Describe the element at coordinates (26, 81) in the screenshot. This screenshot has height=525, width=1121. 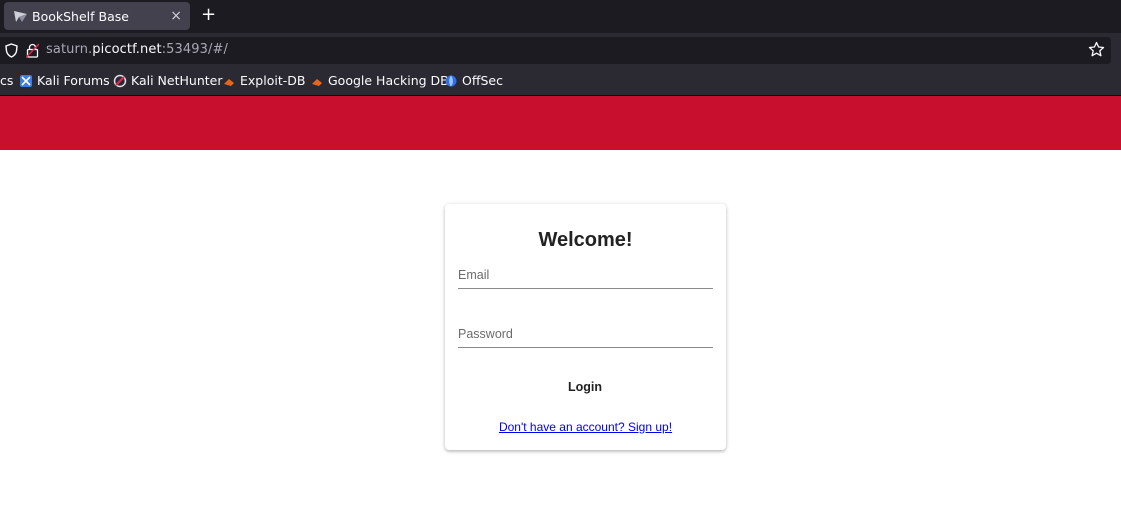
I see `kali-forums-icon` at that location.